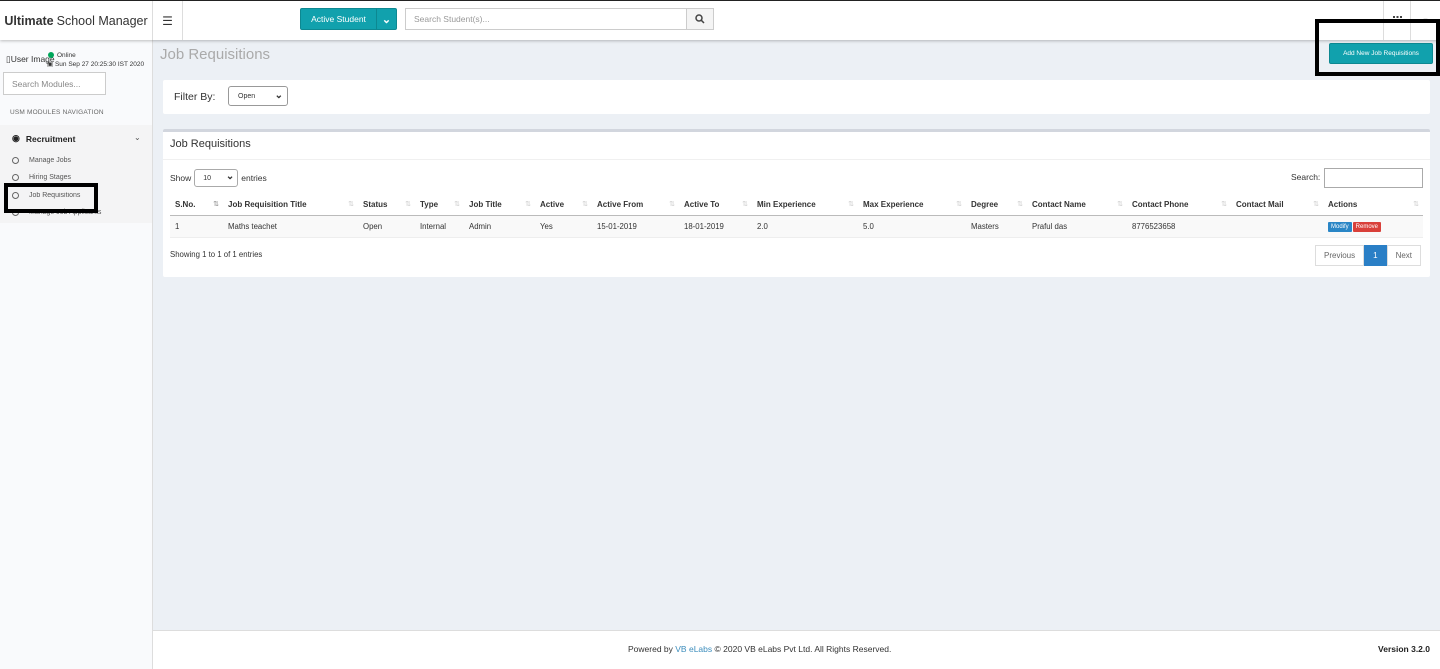  I want to click on table-cell: Maths teachet, so click(290, 226).